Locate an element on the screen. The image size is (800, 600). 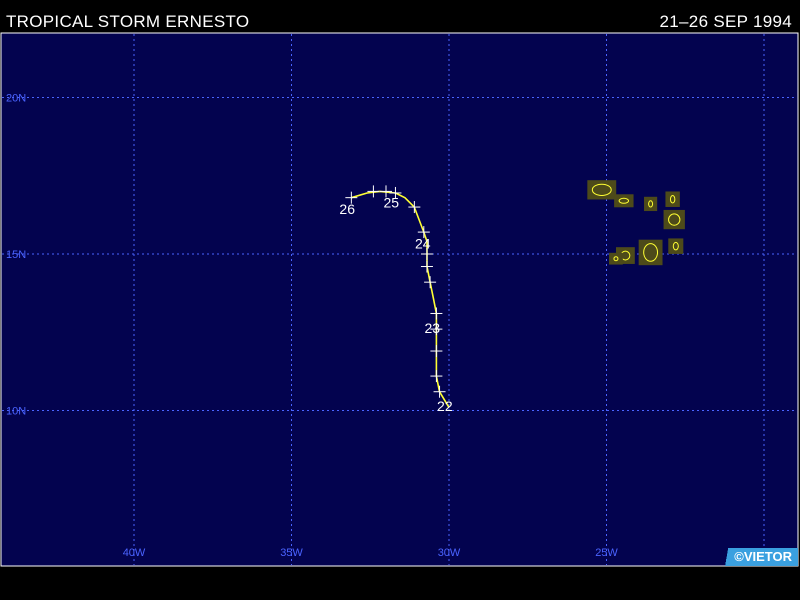
lat-label: 20N is located at coordinates (16, 99).